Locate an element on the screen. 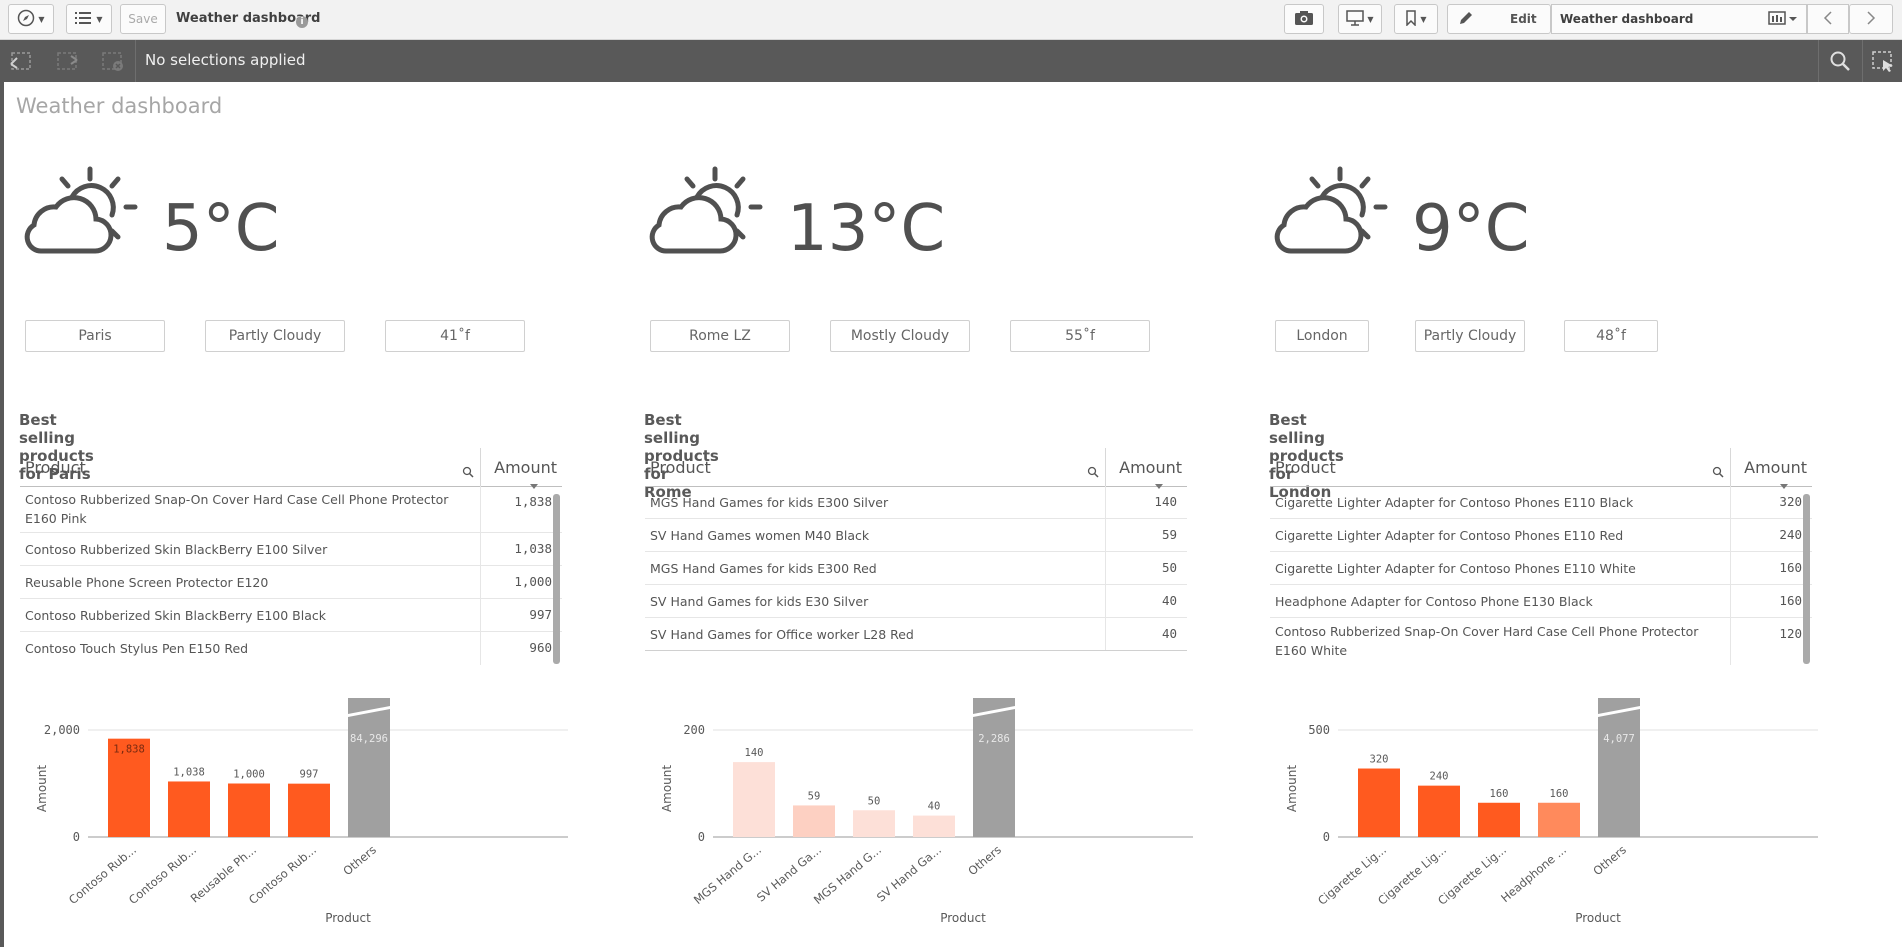 The image size is (1902, 947). product-cell: Reusable Phone Screen Protector E120 is located at coordinates (245, 582).